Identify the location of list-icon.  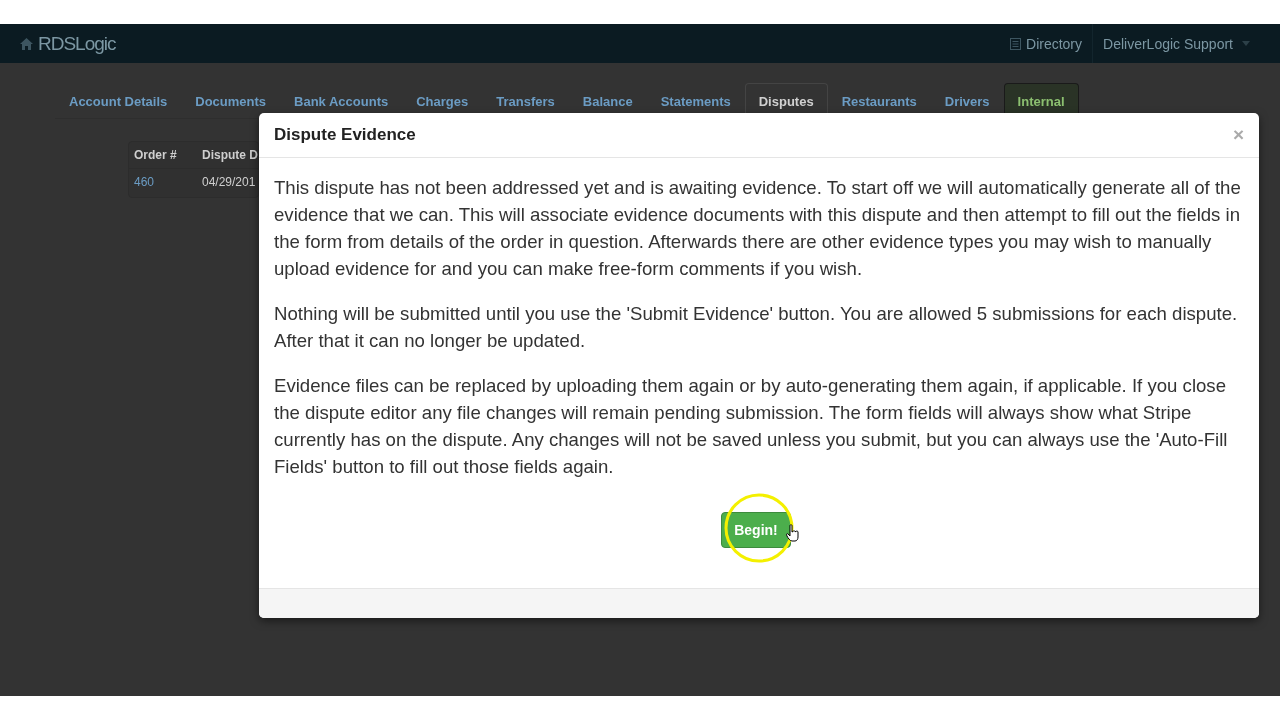
(1015, 43).